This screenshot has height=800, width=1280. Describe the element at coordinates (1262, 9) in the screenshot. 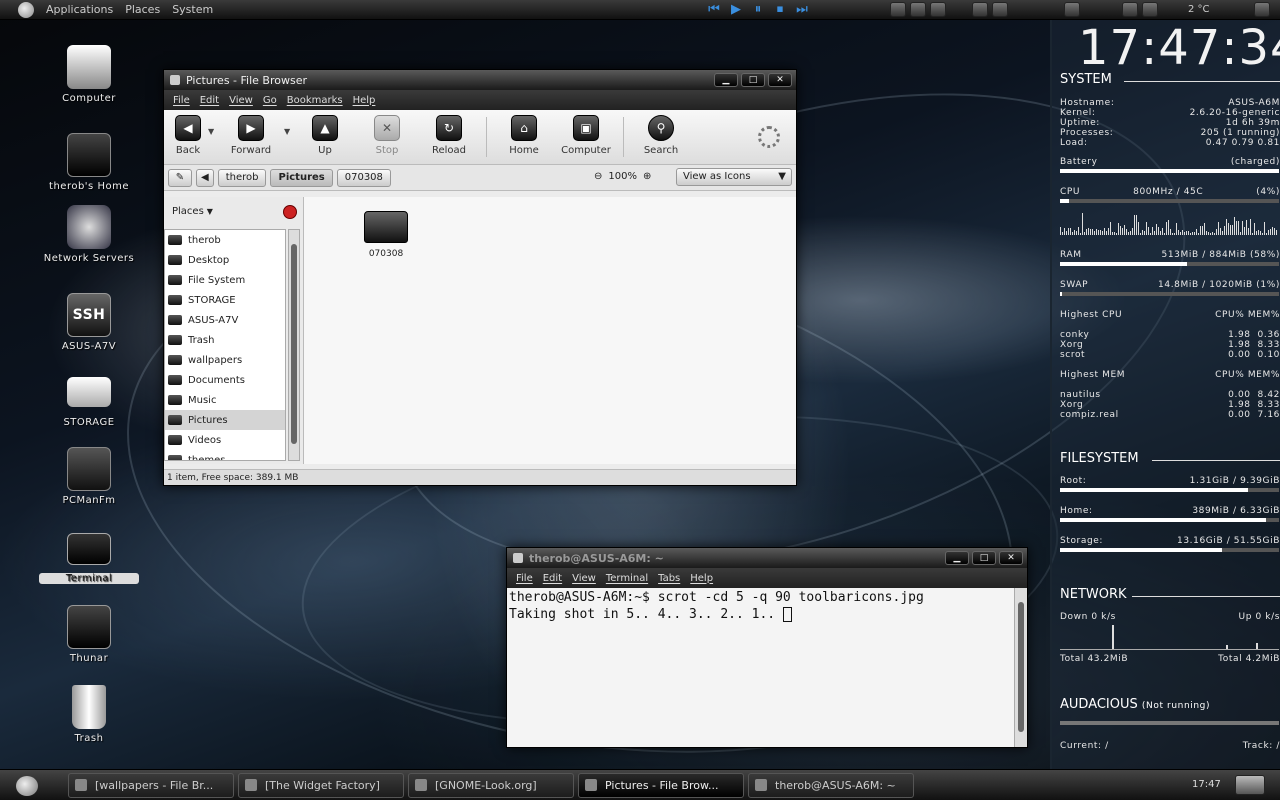

I see `power-icon` at that location.